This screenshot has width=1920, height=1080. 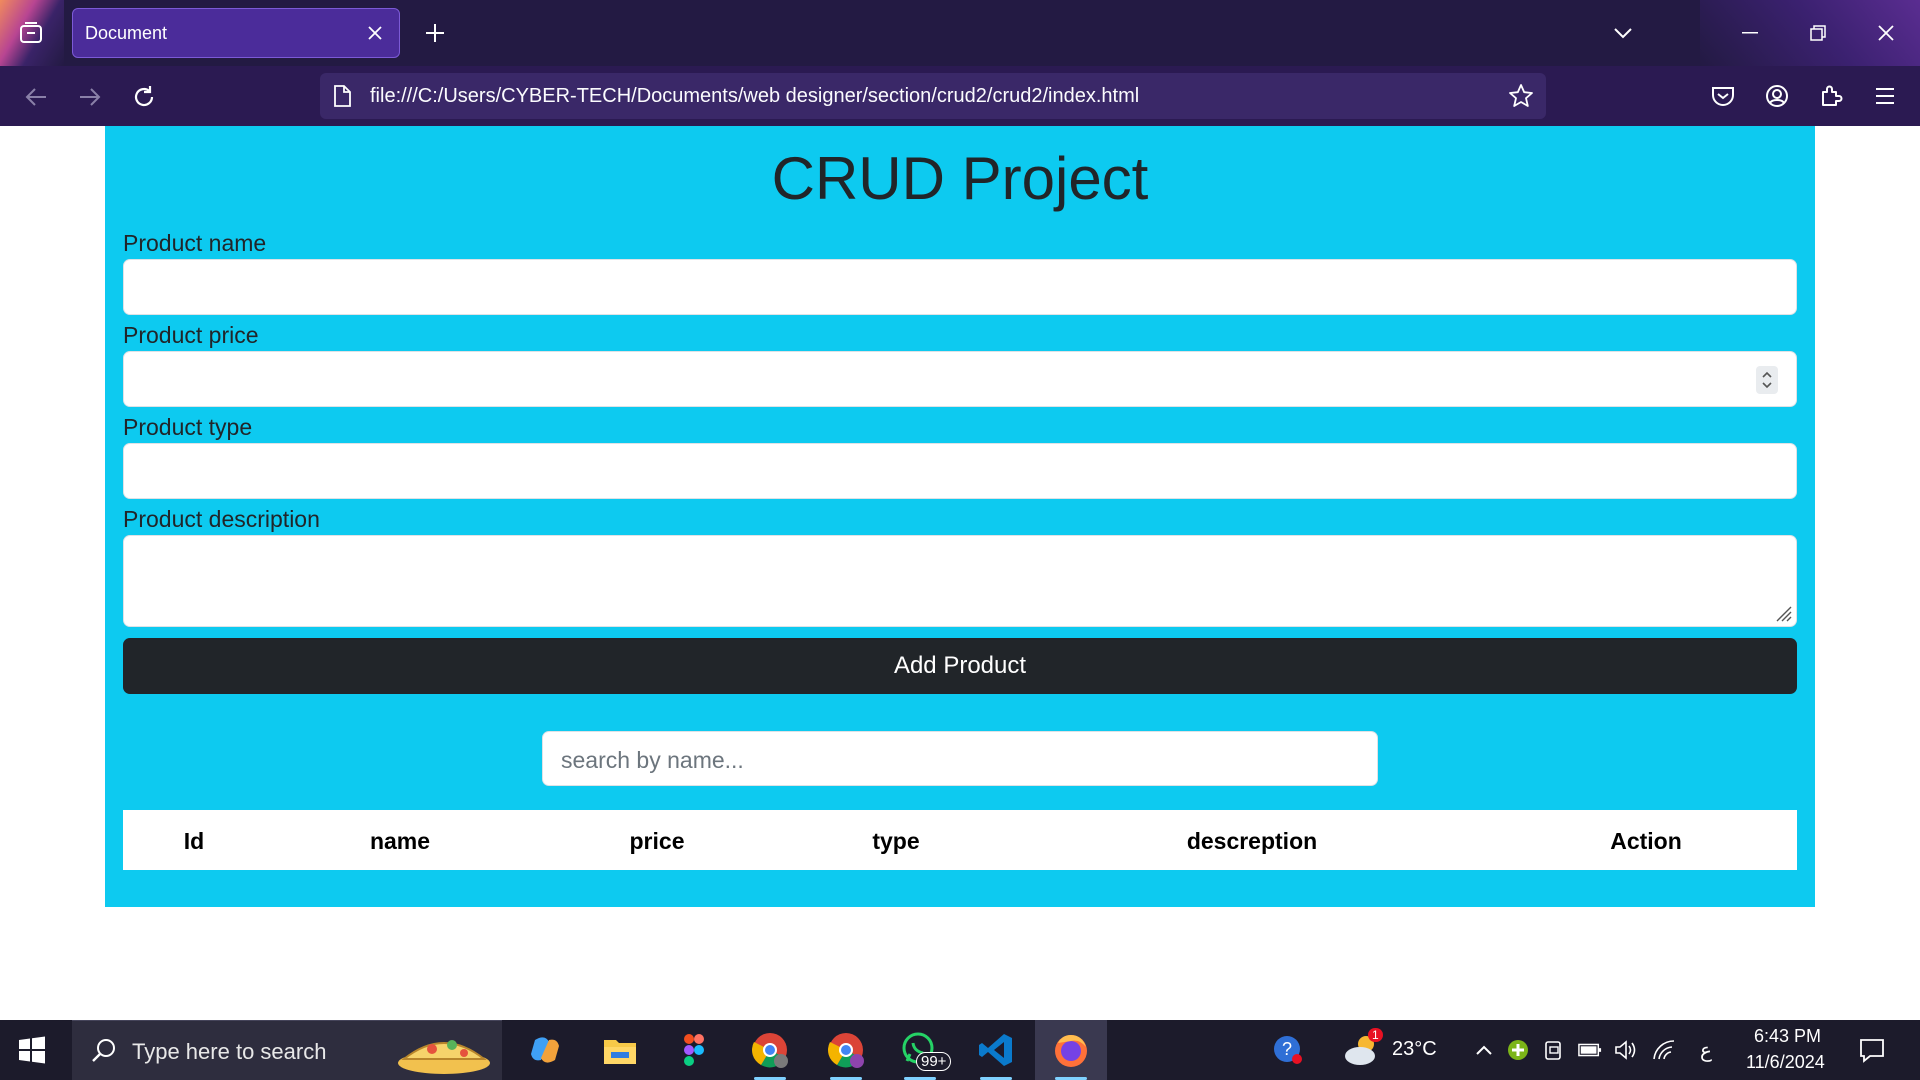 I want to click on weather-badge: 1, so click(x=1375, y=1035).